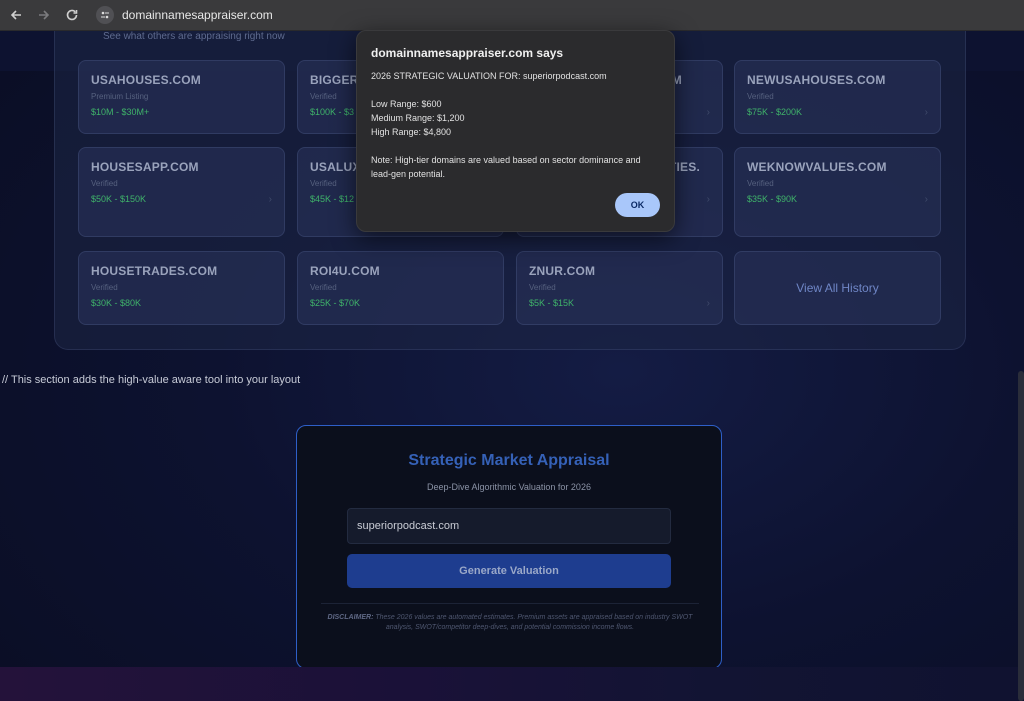  Describe the element at coordinates (154, 271) in the screenshot. I see `card-domain-name: HOUSETRADES.COM` at that location.